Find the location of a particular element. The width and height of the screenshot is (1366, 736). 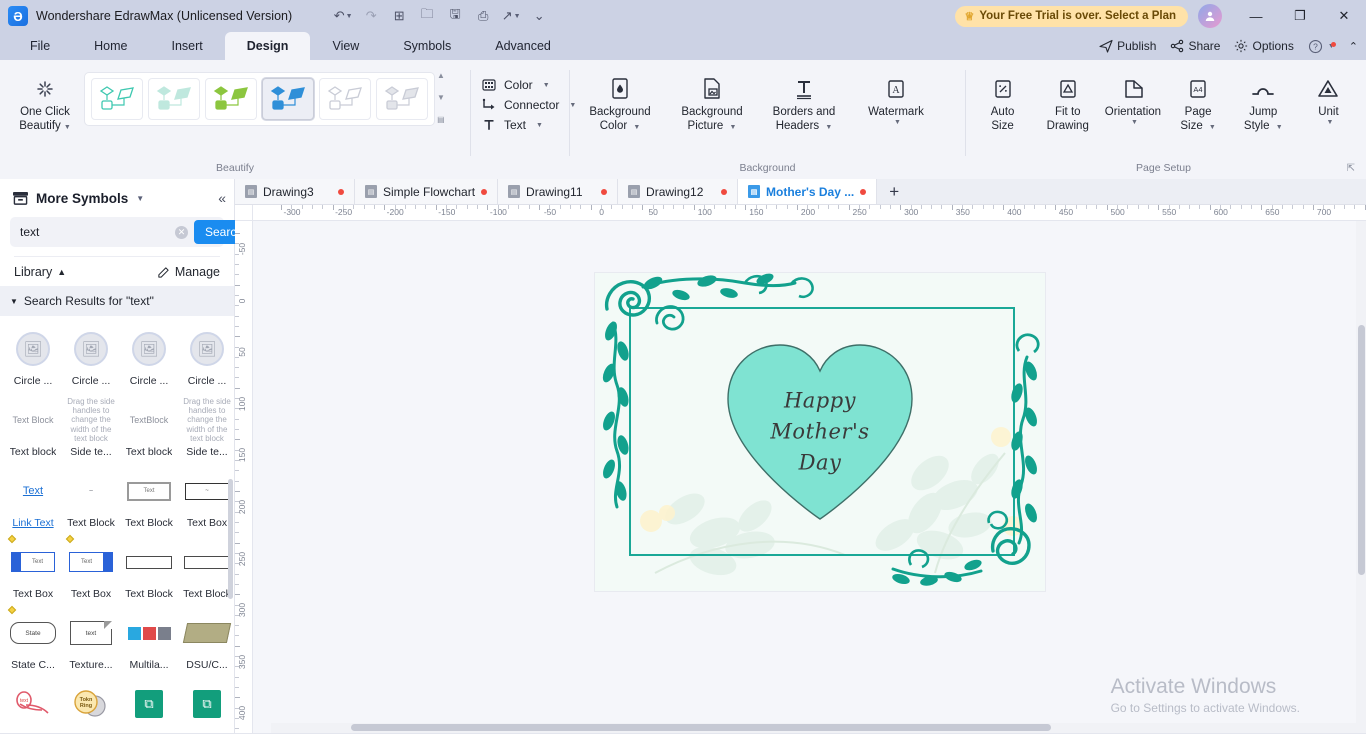

avatar is located at coordinates (1210, 16).